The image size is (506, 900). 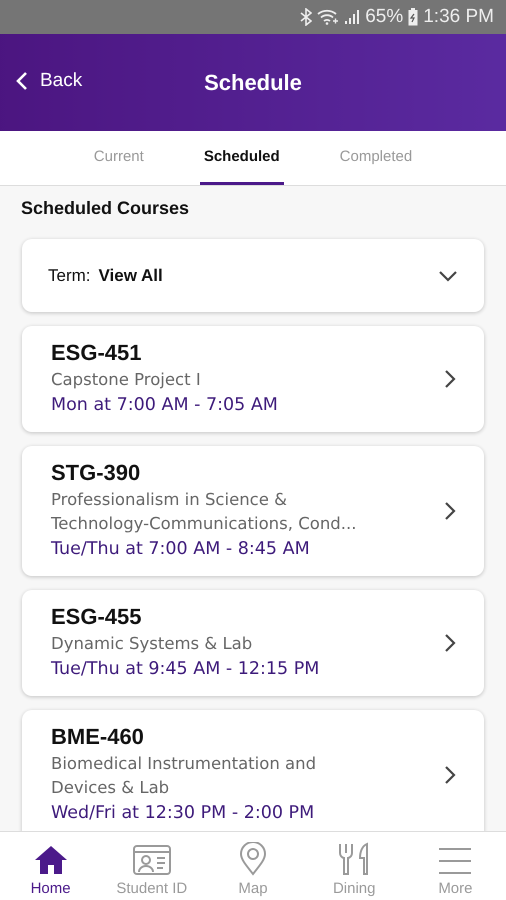 What do you see at coordinates (253, 379) in the screenshot?
I see `course-card: ESG-451 Capstone Project I Mon at 7:00 AM - 7:05 AM` at bounding box center [253, 379].